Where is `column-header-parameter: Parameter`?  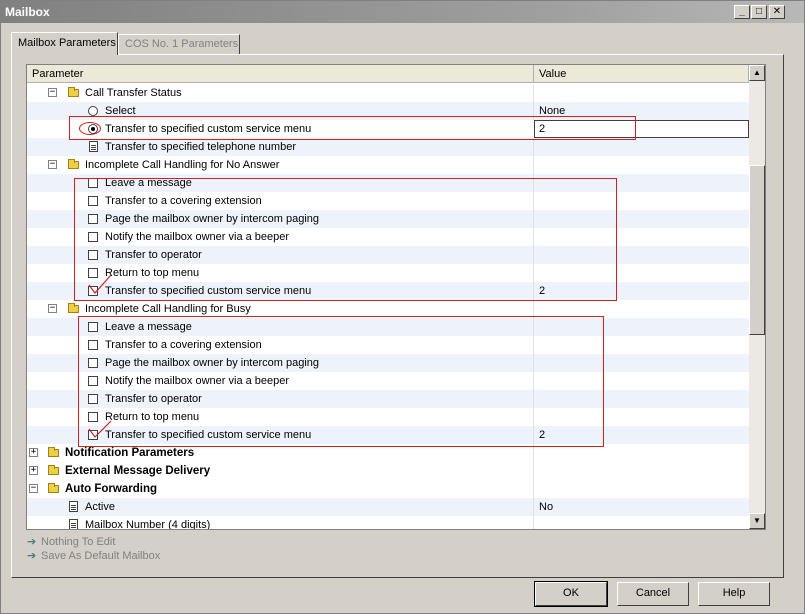
column-header-parameter: Parameter is located at coordinates (280, 74).